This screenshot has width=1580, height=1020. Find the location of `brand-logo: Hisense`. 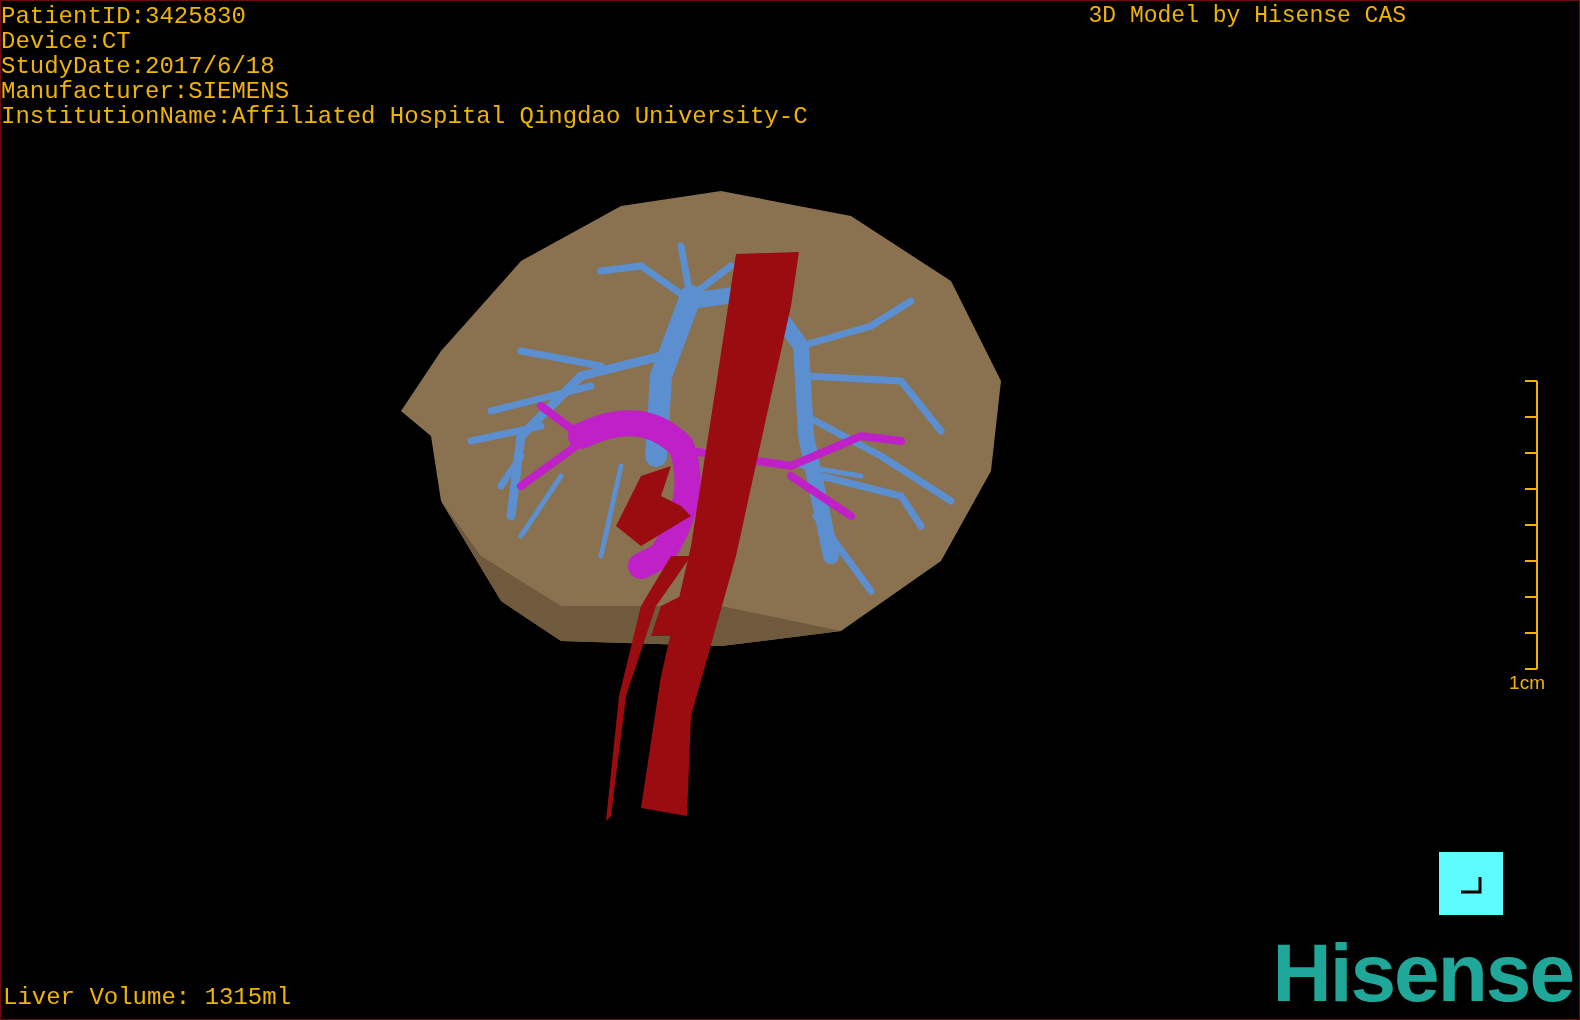

brand-logo: Hisense is located at coordinates (1422, 973).